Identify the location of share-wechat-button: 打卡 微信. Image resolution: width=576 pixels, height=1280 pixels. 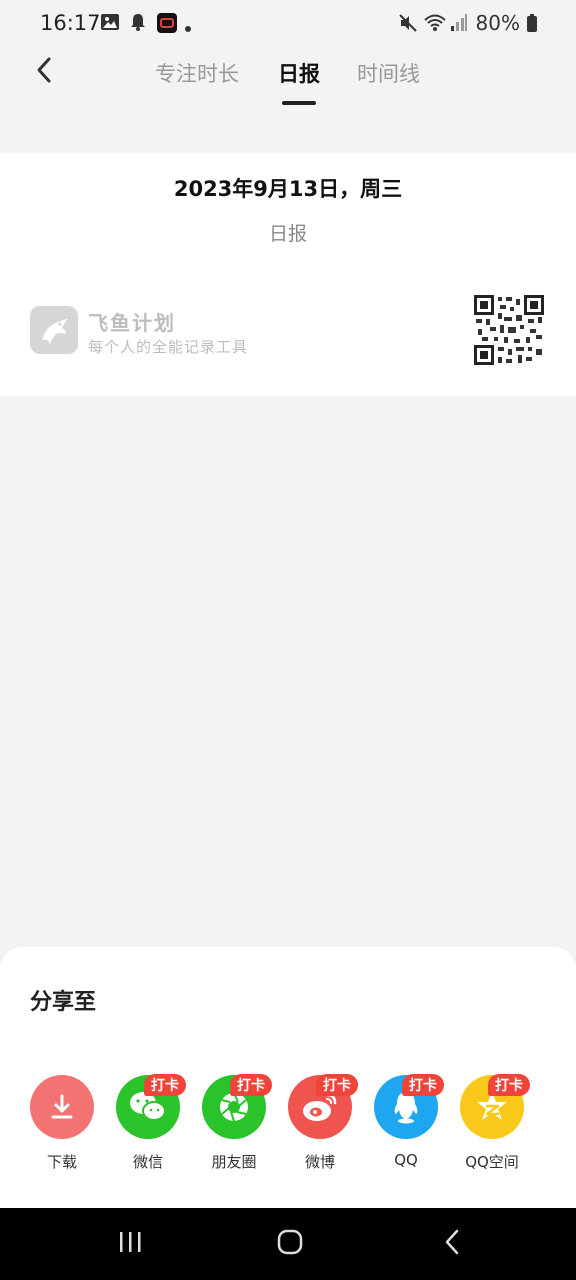
(148, 1123).